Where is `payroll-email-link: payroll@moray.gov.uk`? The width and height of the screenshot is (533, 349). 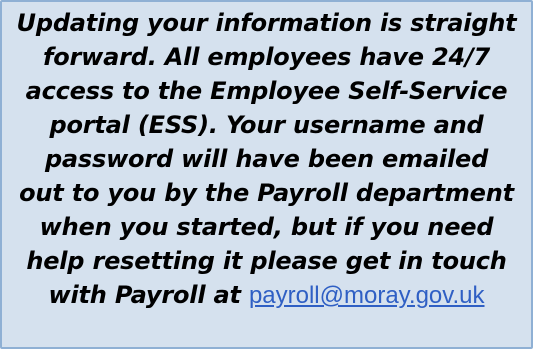 payroll-email-link: payroll@moray.gov.uk is located at coordinates (367, 295).